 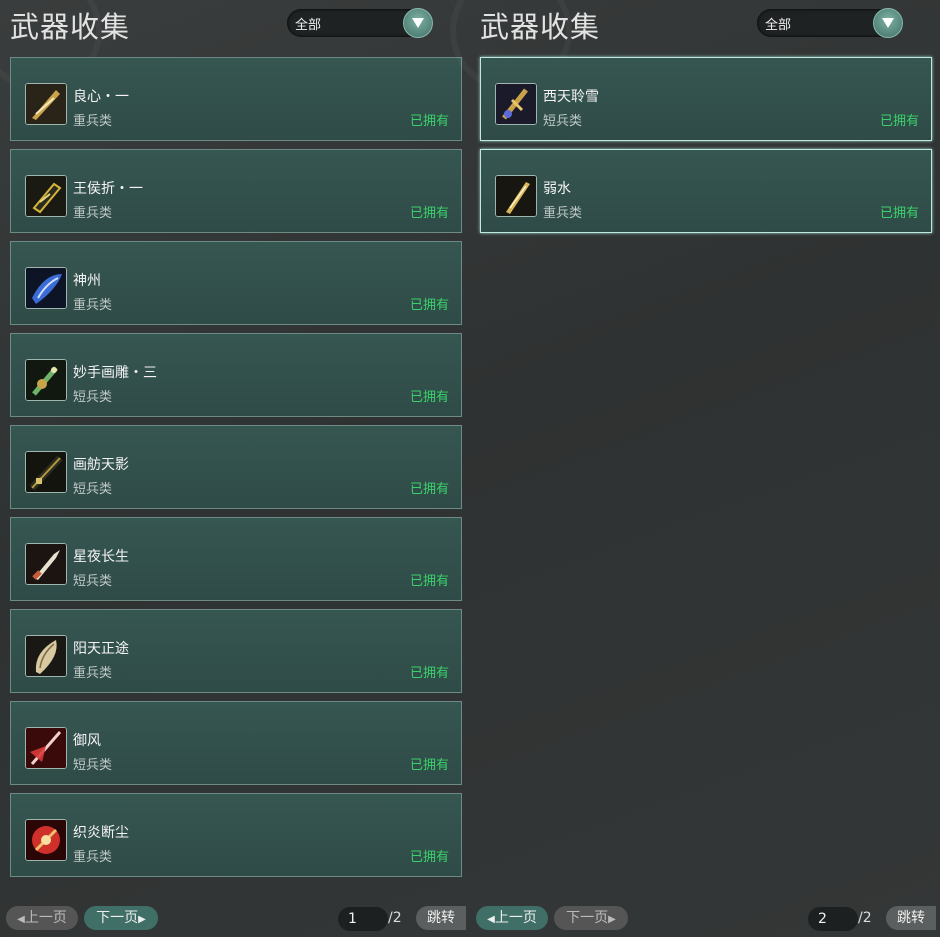 I want to click on weapon-name: 画舫天影, so click(x=101, y=465).